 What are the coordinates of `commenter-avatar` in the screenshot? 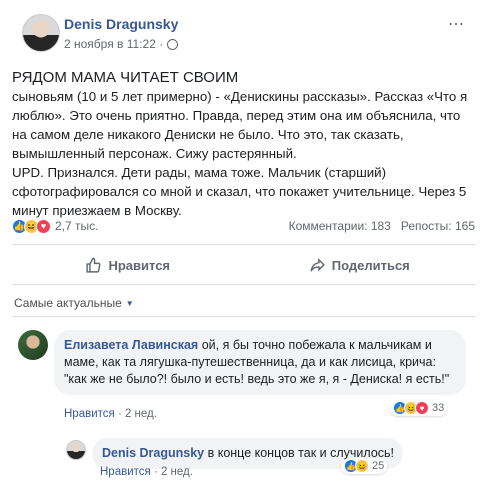 It's located at (33, 345).